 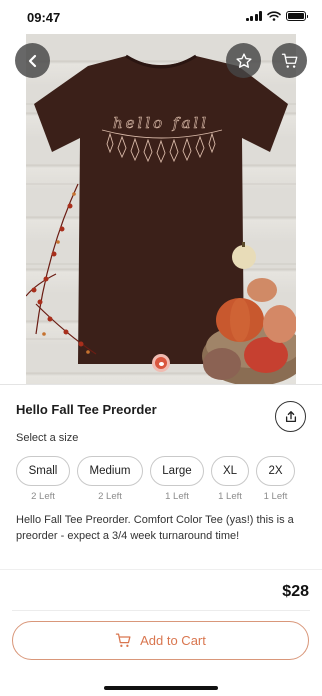 I want to click on shirt-print-text: hello fall, so click(x=161, y=123).